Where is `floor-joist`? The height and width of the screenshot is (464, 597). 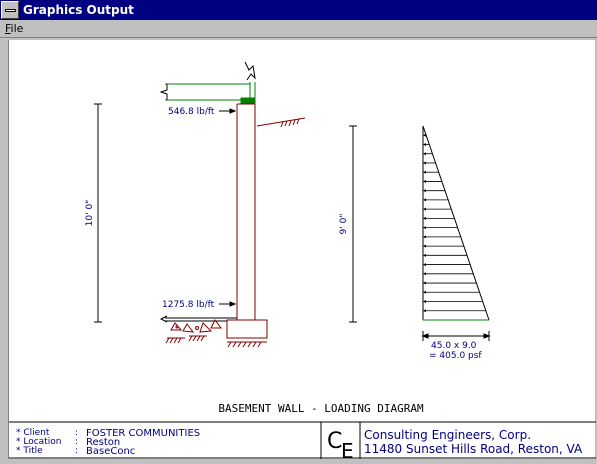
floor-joist is located at coordinates (210, 93).